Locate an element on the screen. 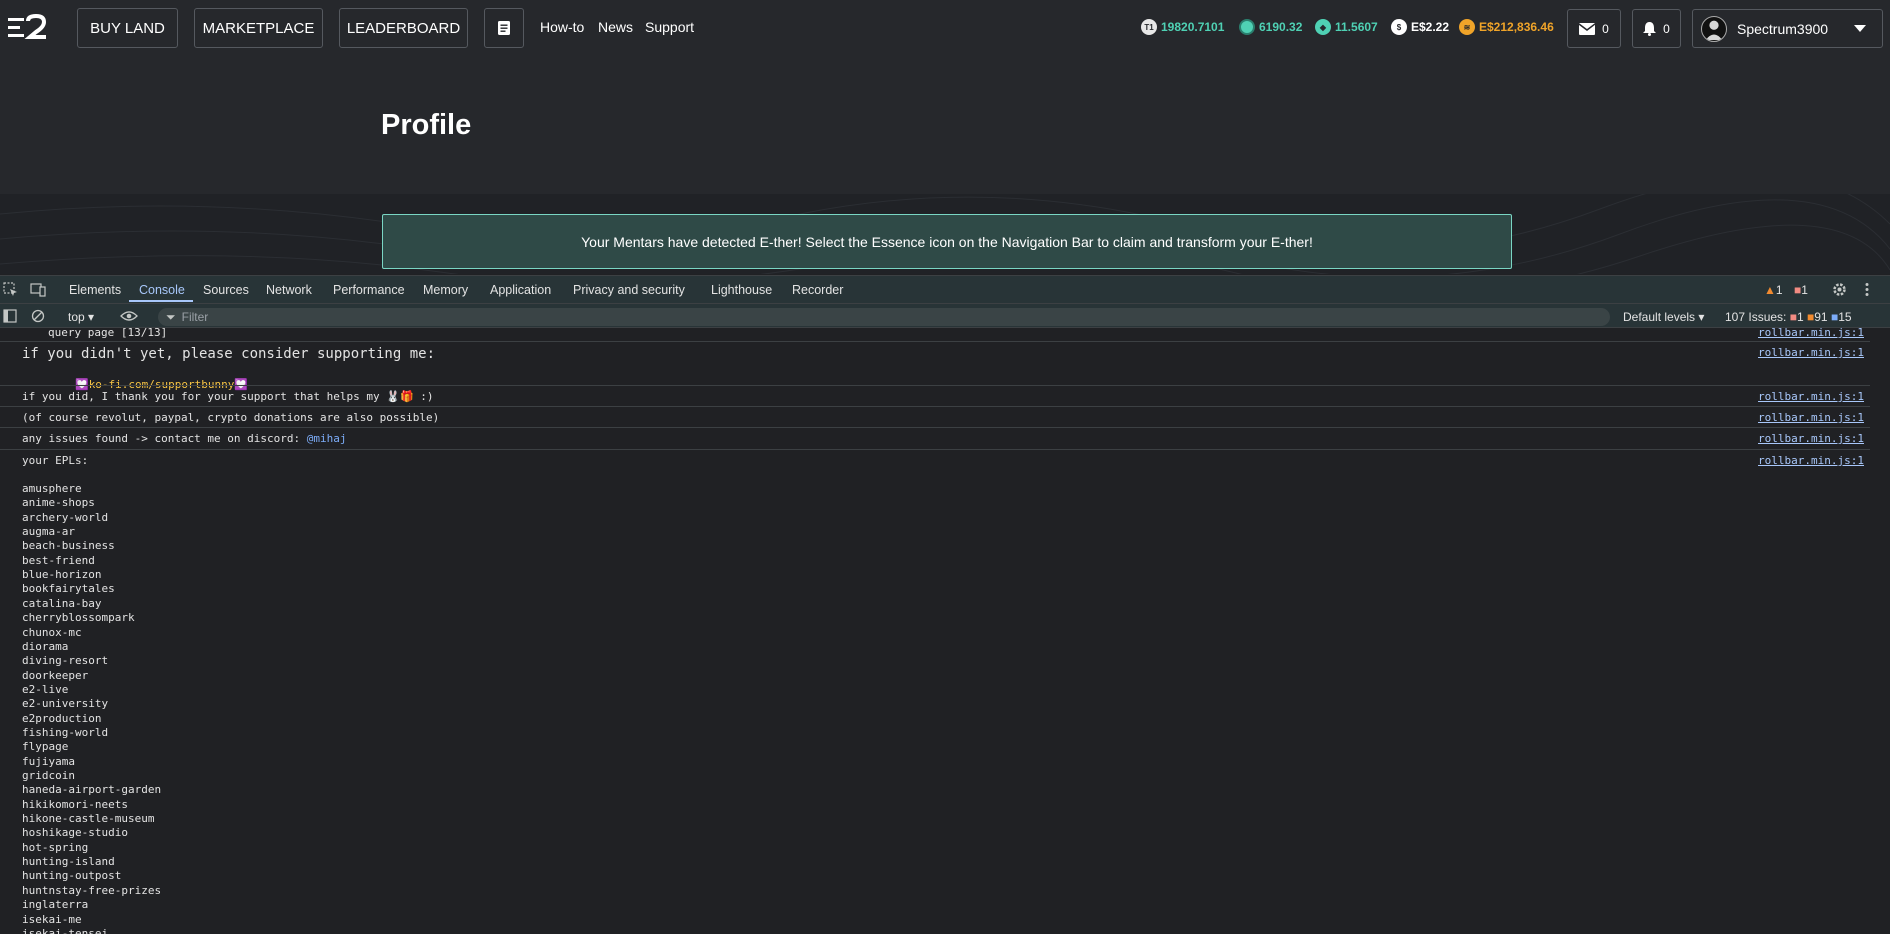  ether-value: 11.5607 is located at coordinates (1356, 27).